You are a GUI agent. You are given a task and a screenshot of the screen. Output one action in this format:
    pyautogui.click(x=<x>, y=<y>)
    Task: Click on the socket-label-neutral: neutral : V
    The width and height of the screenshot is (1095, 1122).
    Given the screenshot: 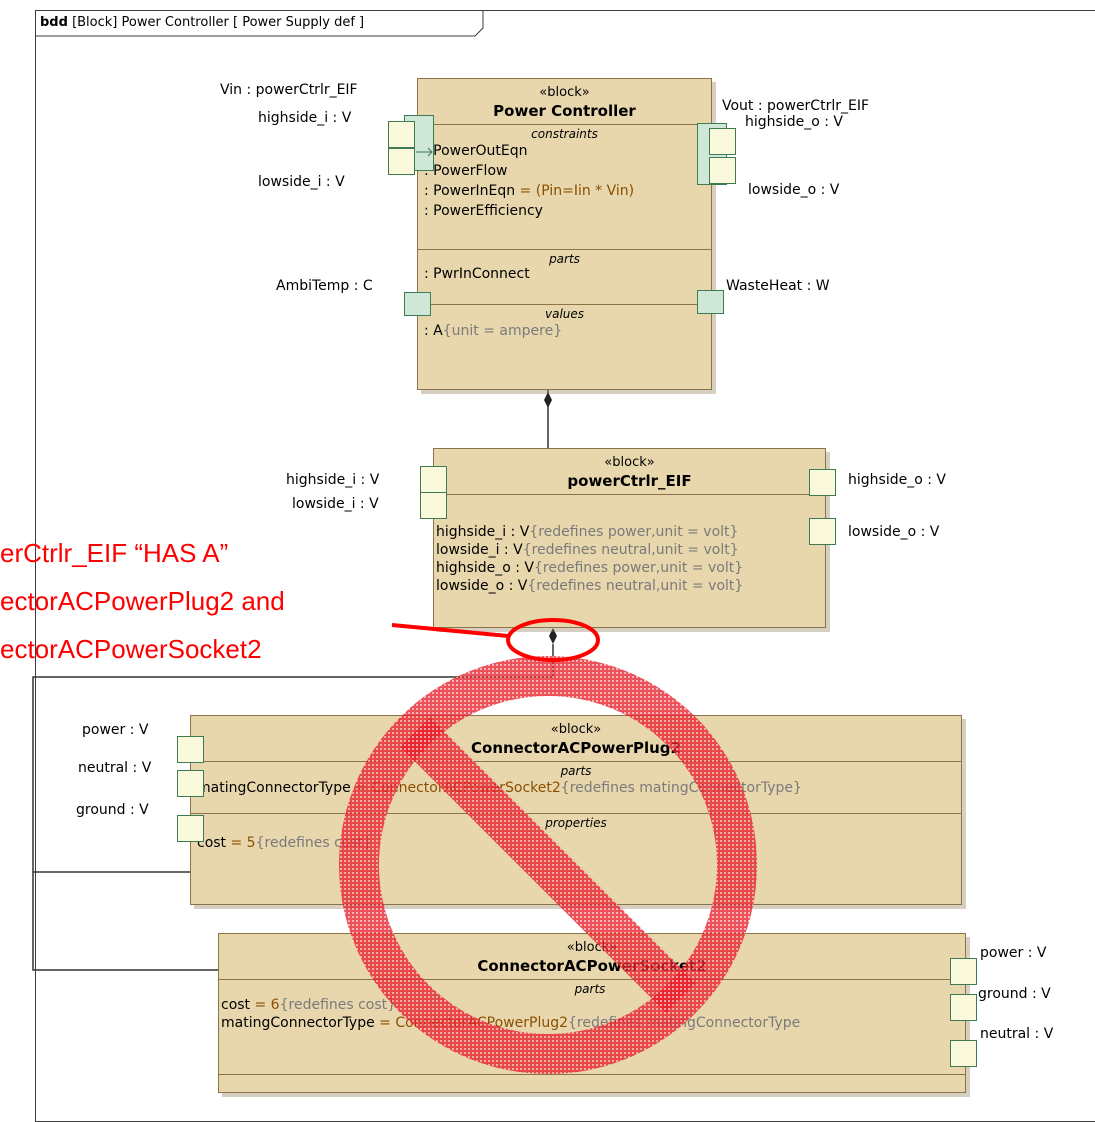 What is the action you would take?
    pyautogui.click(x=1017, y=1034)
    